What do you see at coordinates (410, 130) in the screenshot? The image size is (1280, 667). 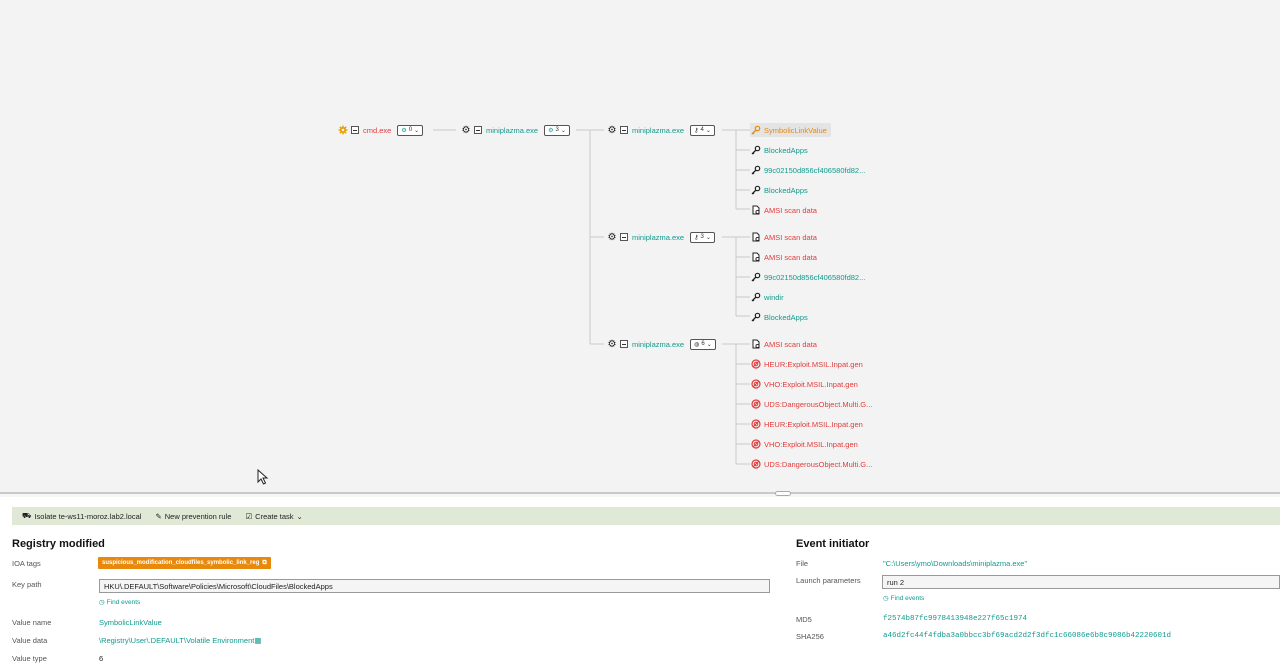 I see `child-count-badge: ⚙ 0 ⌄` at bounding box center [410, 130].